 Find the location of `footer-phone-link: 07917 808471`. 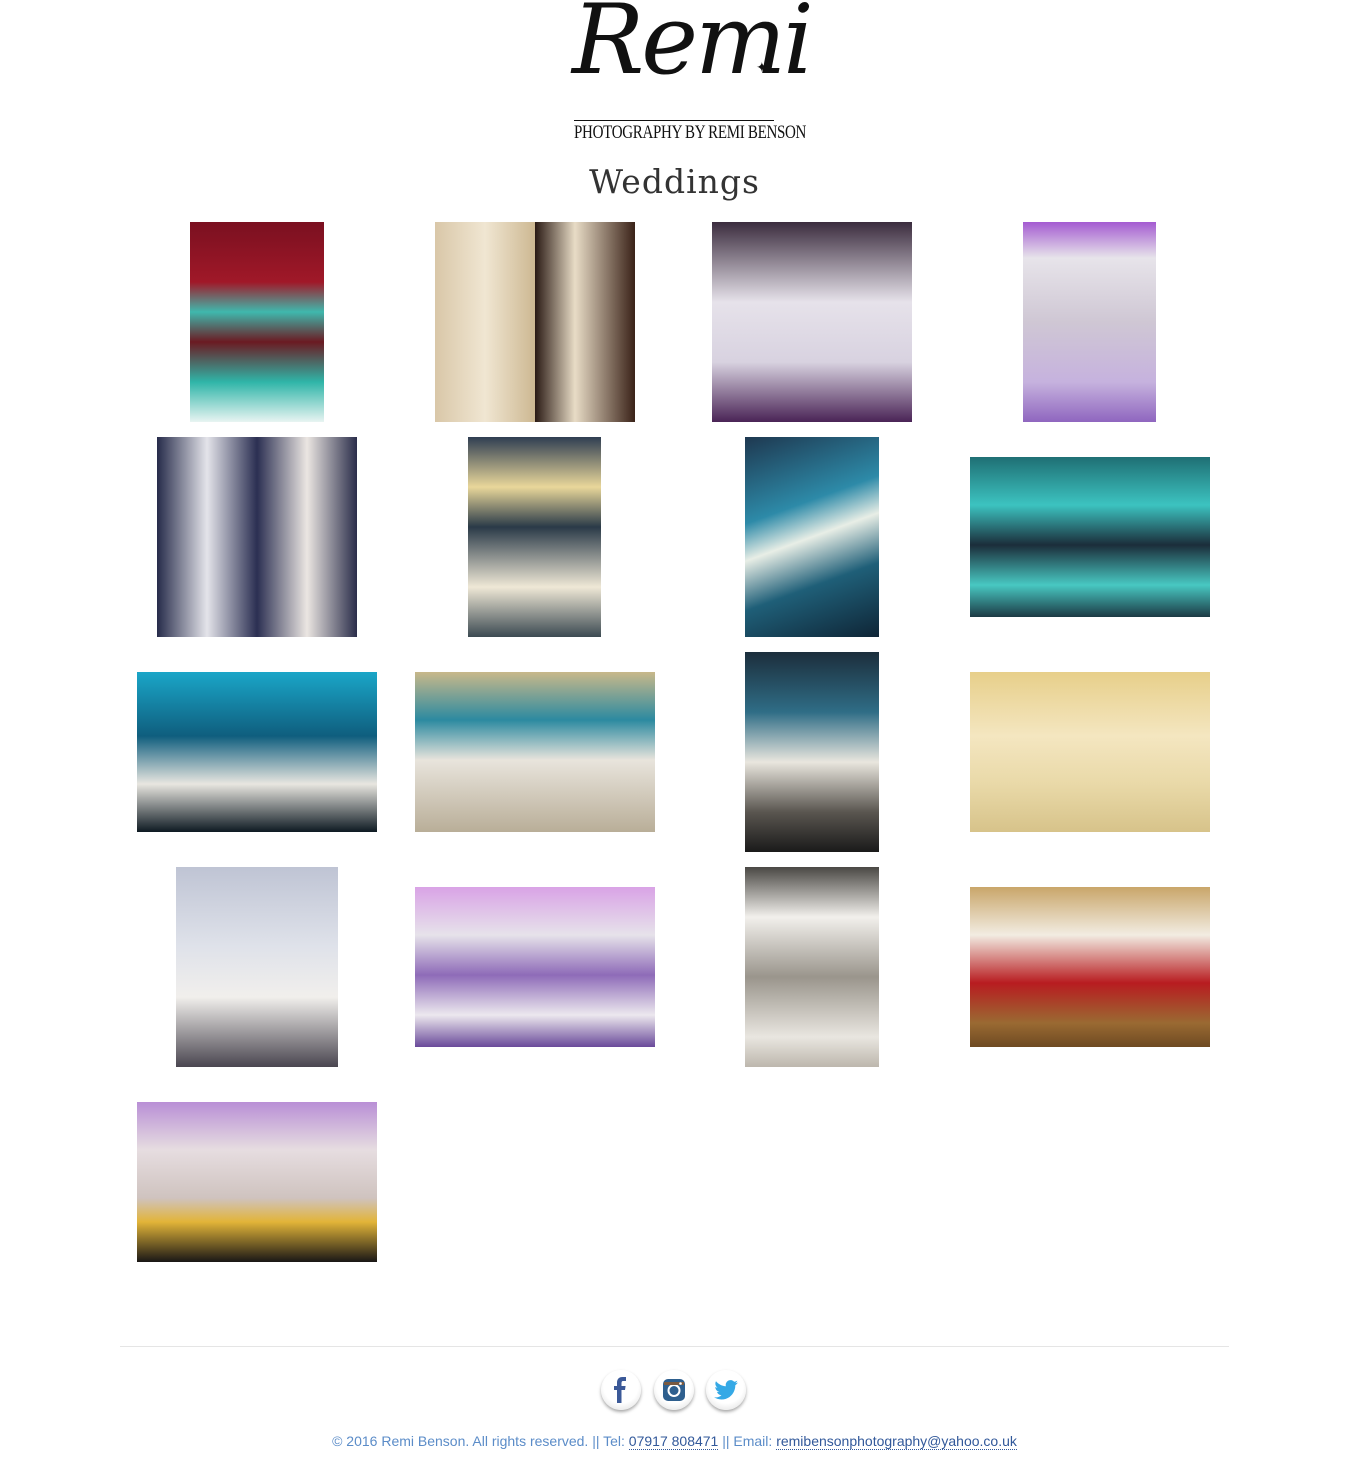

footer-phone-link: 07917 808471 is located at coordinates (673, 1441).